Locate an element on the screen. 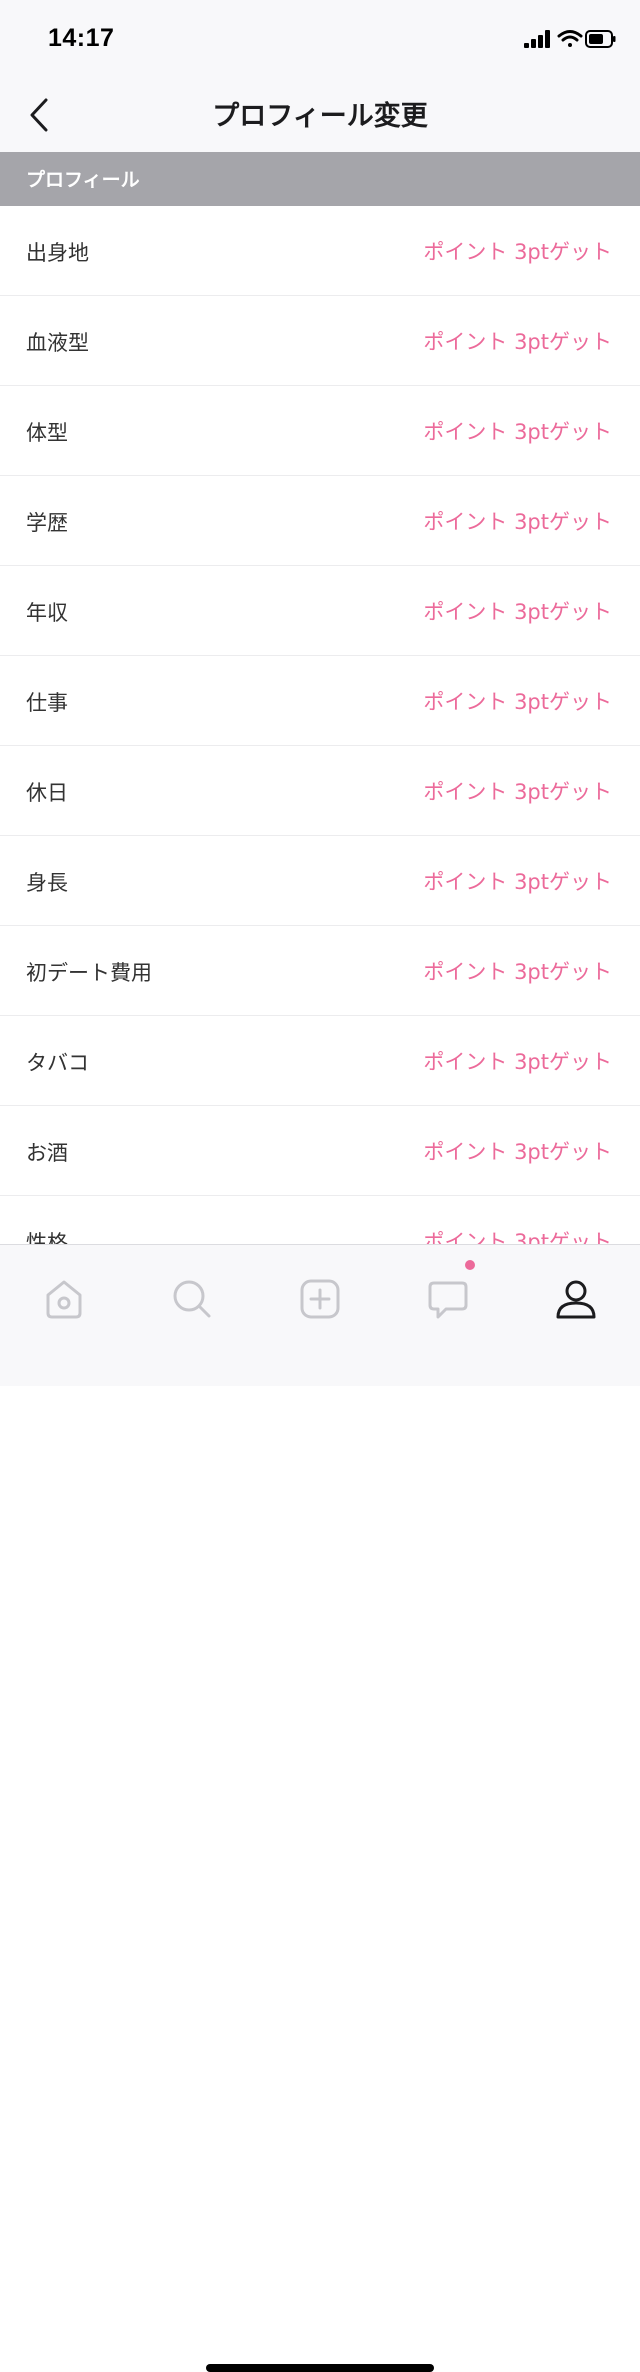 This screenshot has height=2372, width=640. profile-row-holiday: 休日 ポイント 3ptゲット is located at coordinates (320, 791).